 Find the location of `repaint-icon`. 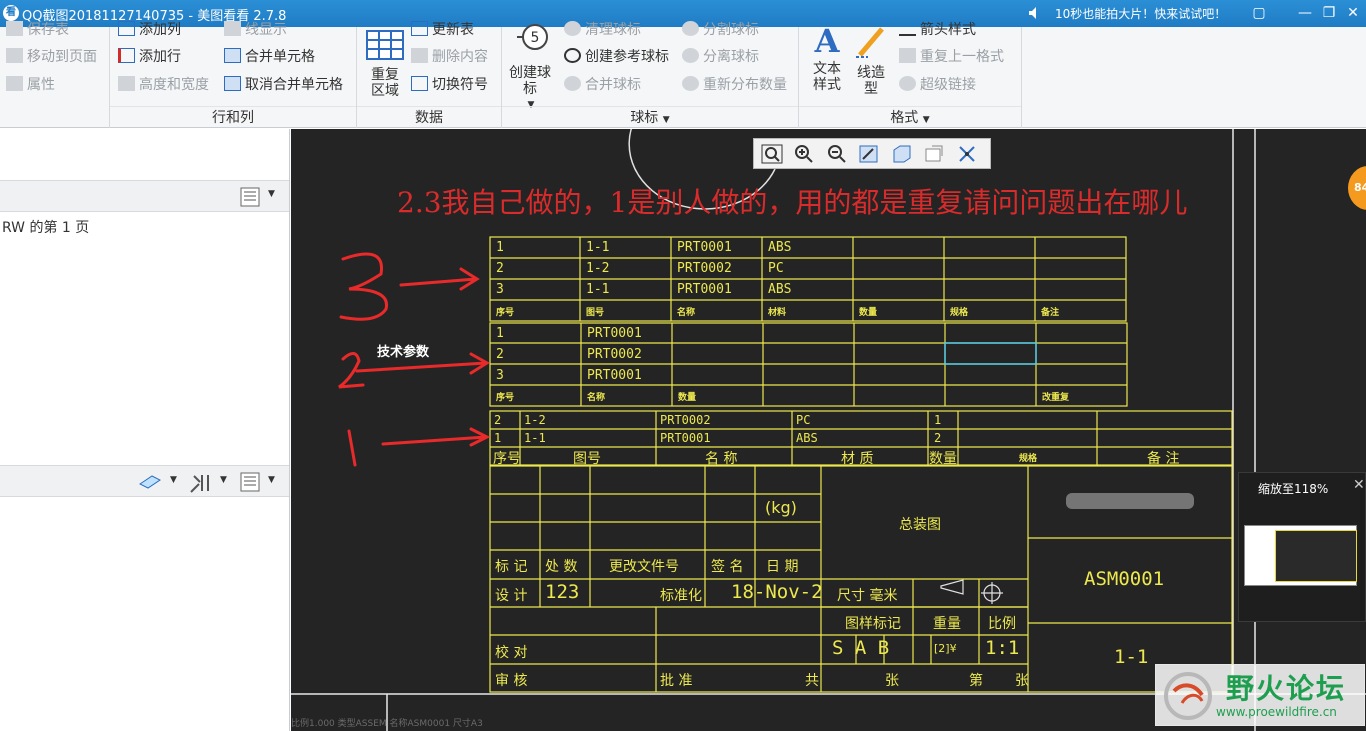

repaint-icon is located at coordinates (869, 154).